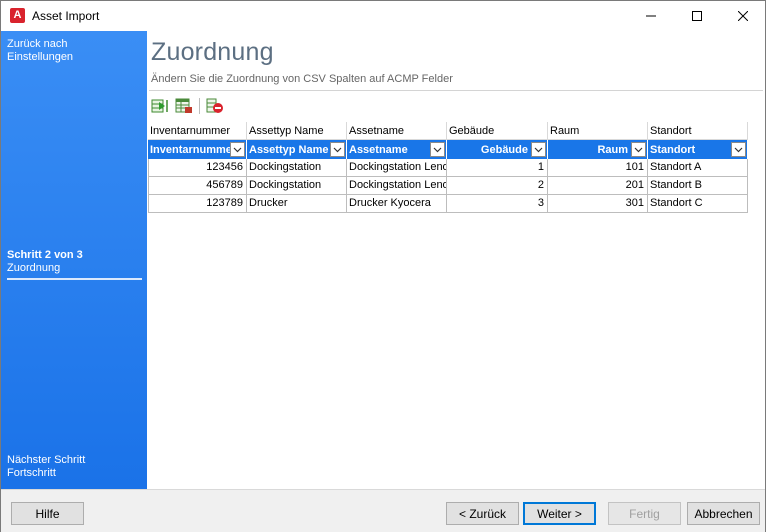 The image size is (766, 532). I want to click on page-title: Zuordnung, so click(212, 52).